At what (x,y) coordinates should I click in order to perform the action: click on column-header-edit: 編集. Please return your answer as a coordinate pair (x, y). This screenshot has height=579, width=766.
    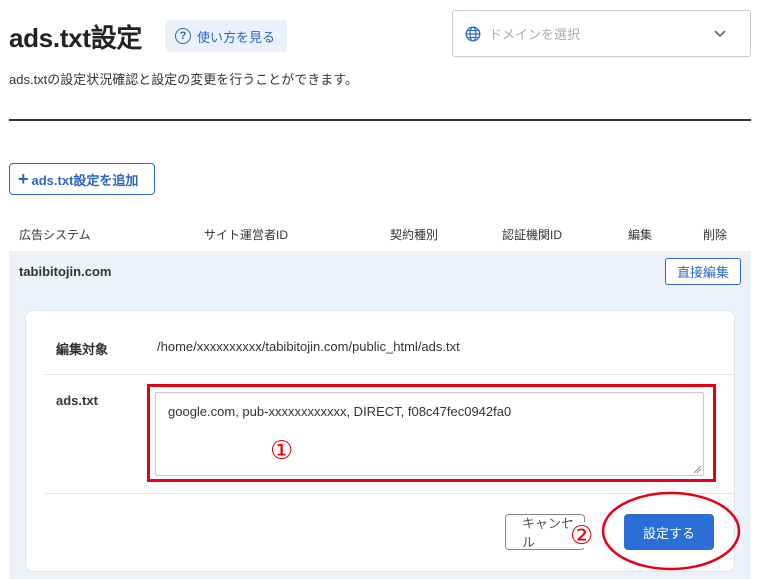
    Looking at the image, I should click on (640, 235).